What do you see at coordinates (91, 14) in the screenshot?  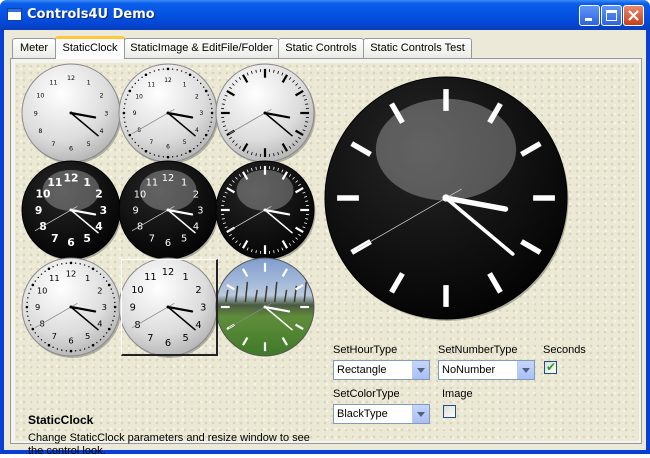 I see `window-title: Controls4U Demo` at bounding box center [91, 14].